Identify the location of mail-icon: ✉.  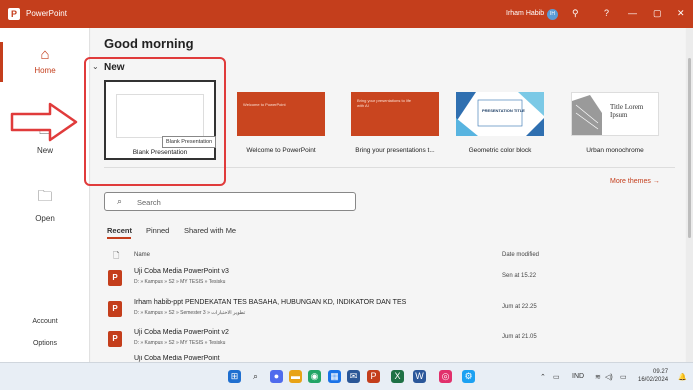
(353, 376).